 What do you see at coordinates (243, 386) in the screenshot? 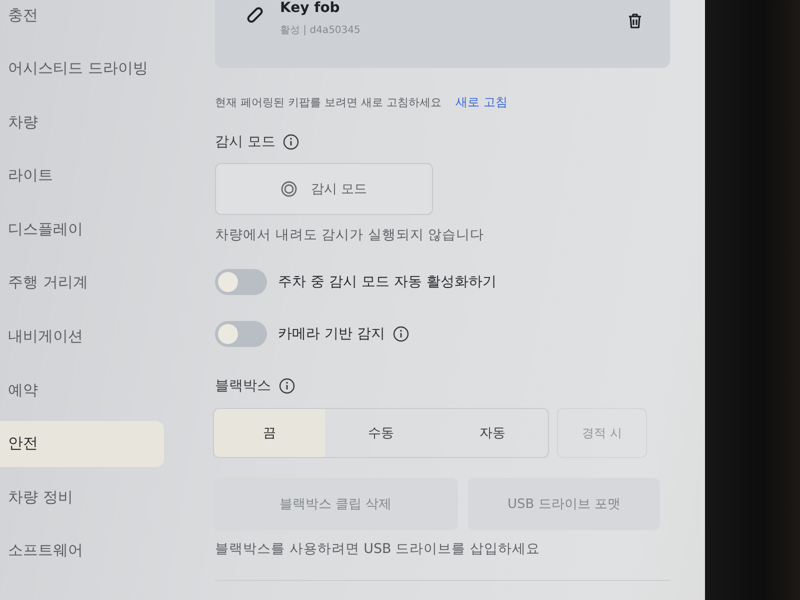
I see `section-title: 블랙박스` at bounding box center [243, 386].